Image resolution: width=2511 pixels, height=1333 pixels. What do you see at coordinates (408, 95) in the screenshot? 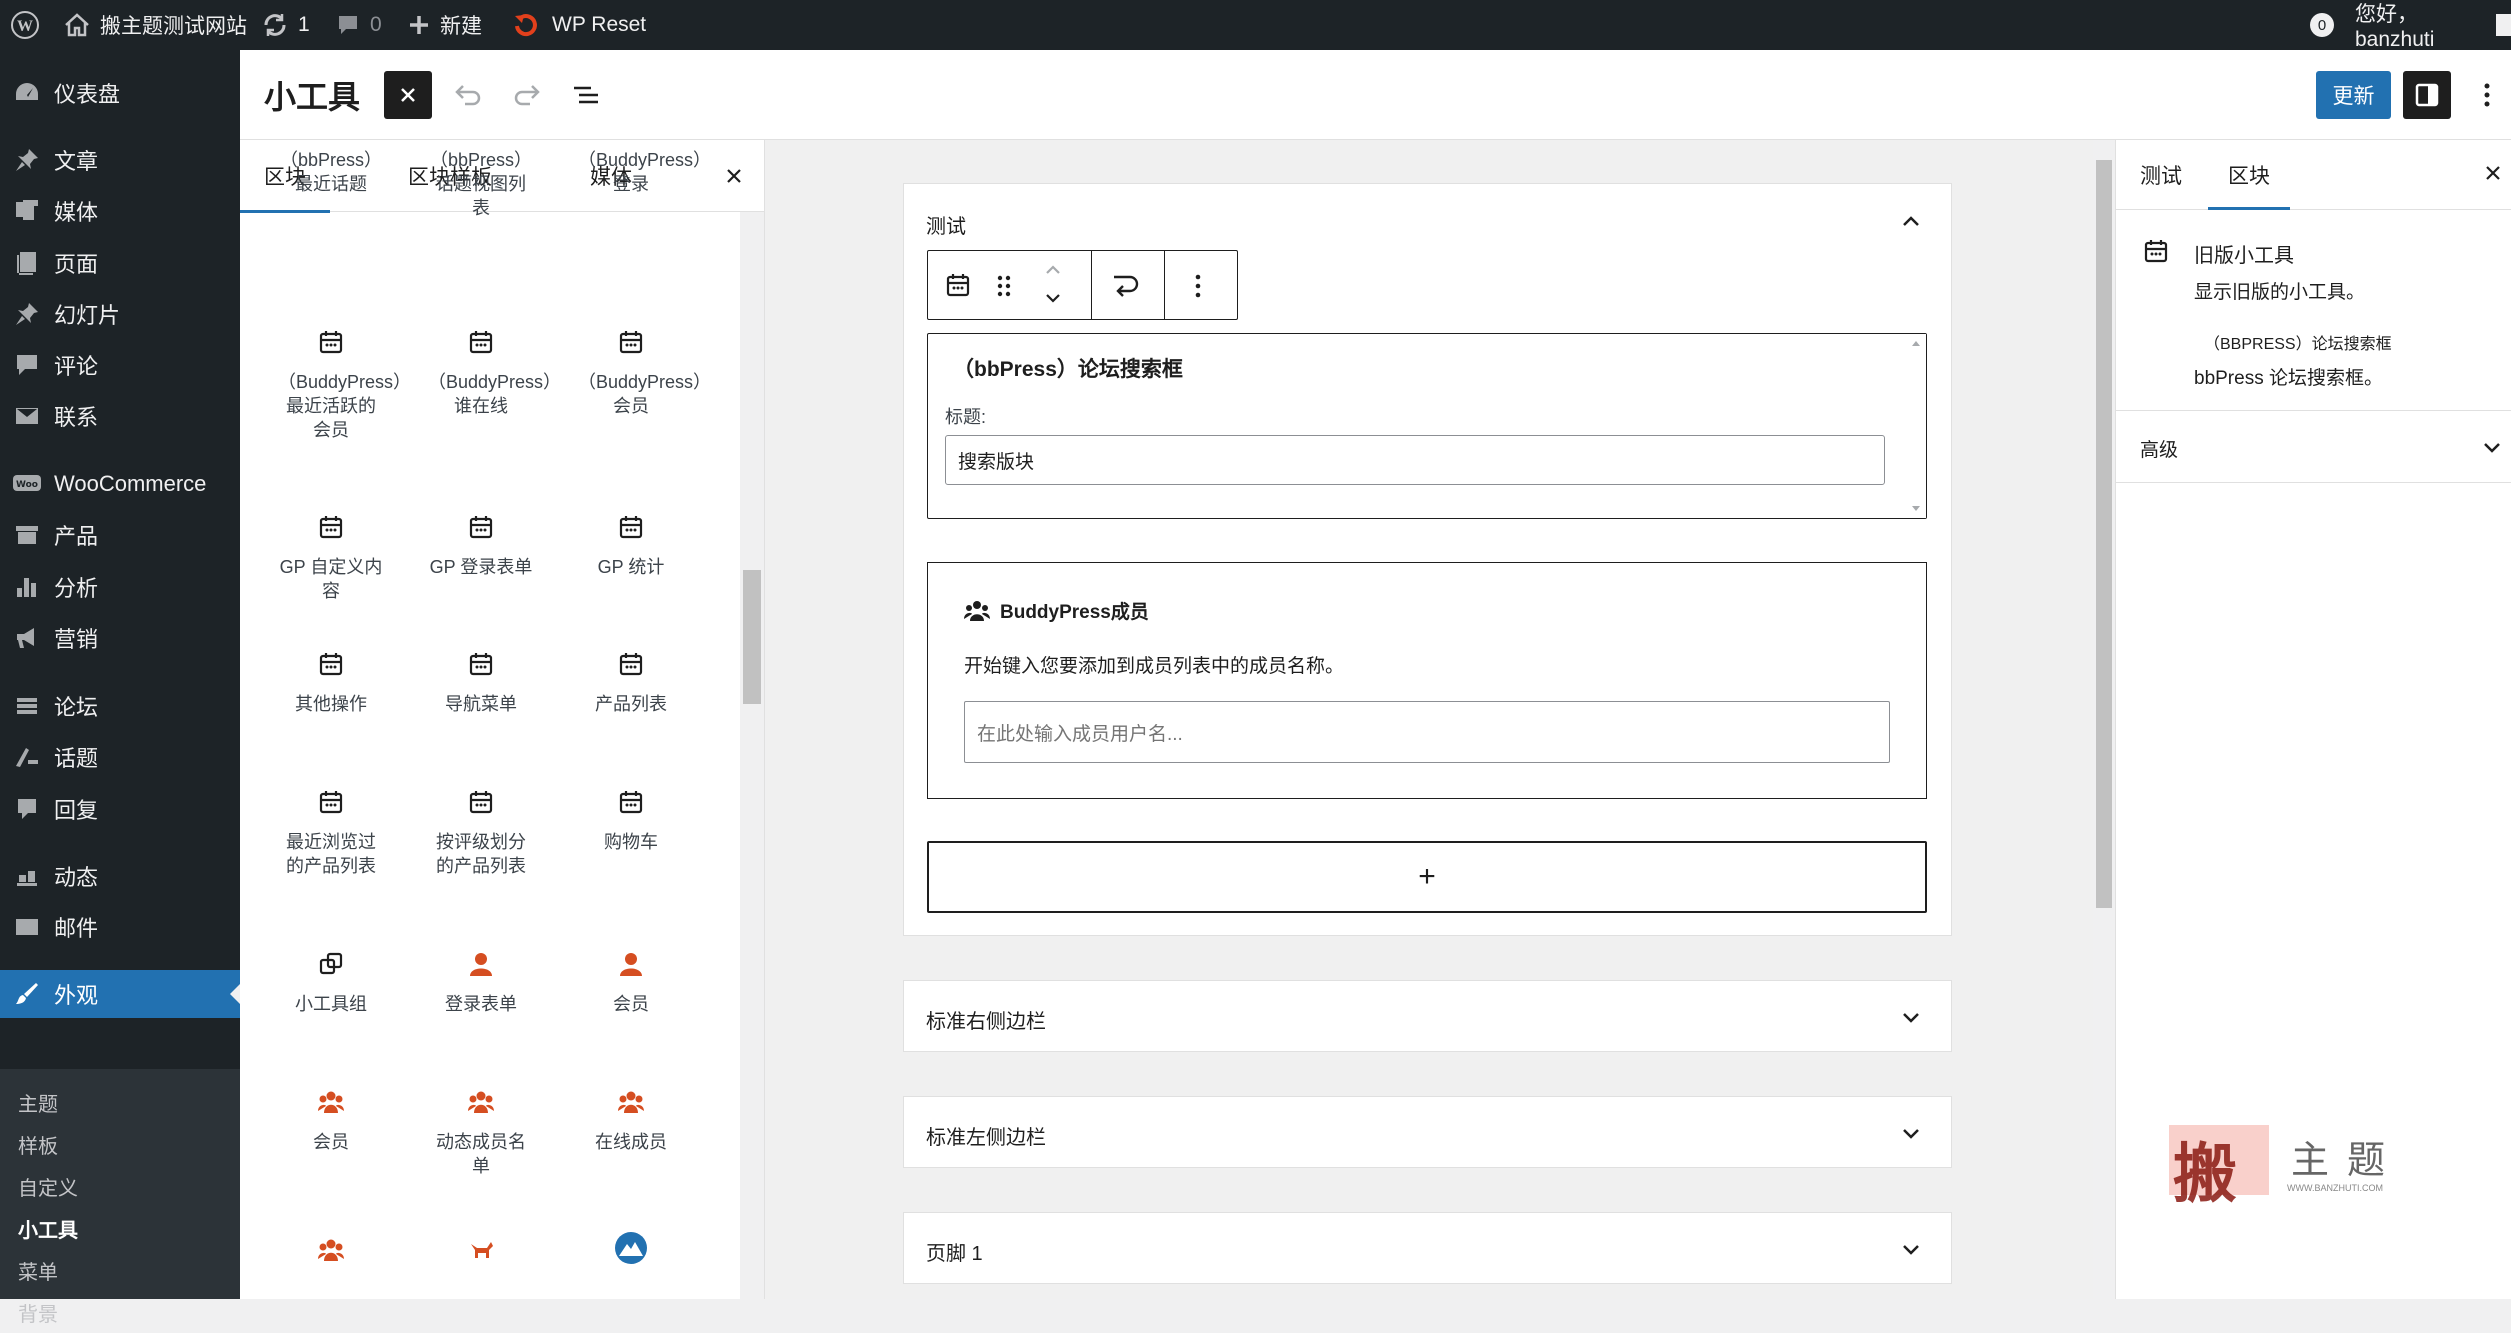
I see `close-inserter-button` at bounding box center [408, 95].